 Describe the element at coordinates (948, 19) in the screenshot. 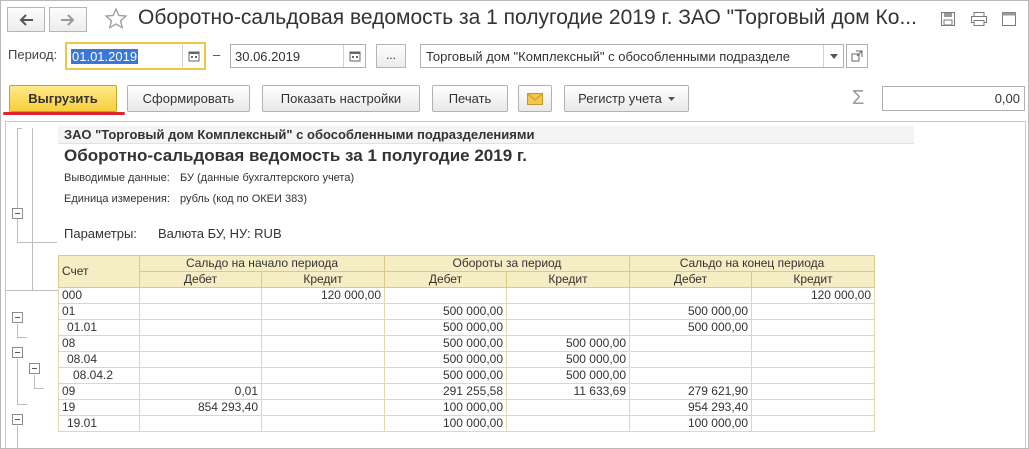

I see `save-button` at that location.